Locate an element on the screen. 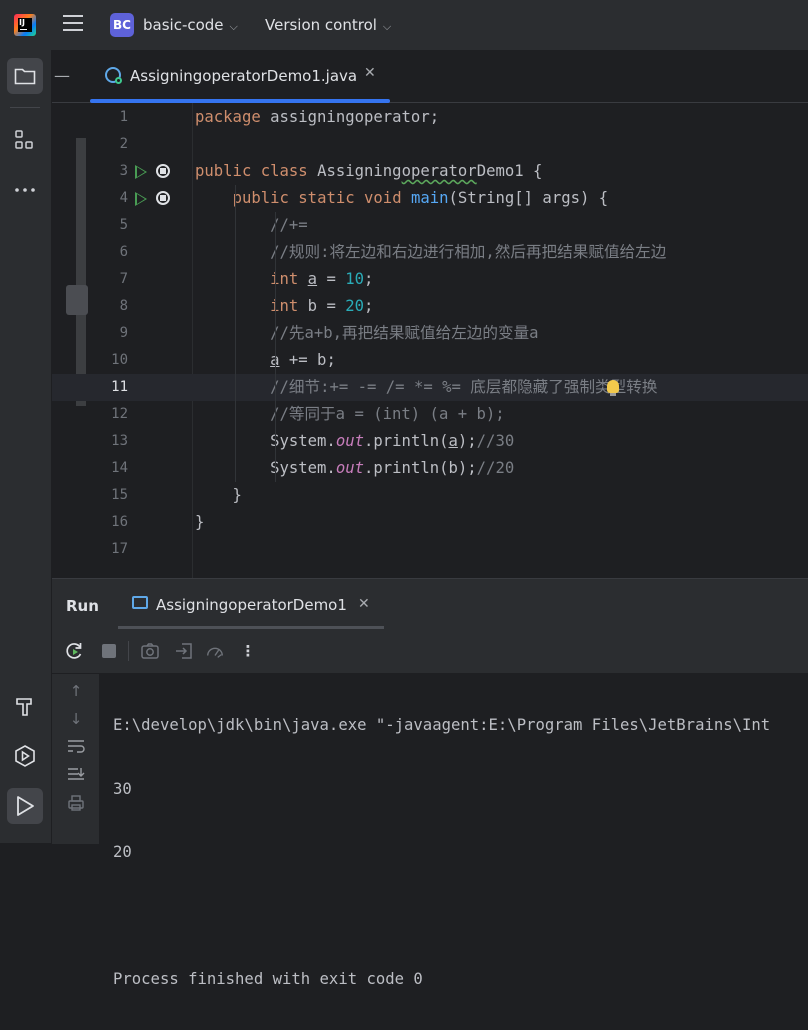 The width and height of the screenshot is (808, 1030). code-line: 17 is located at coordinates (430, 549).